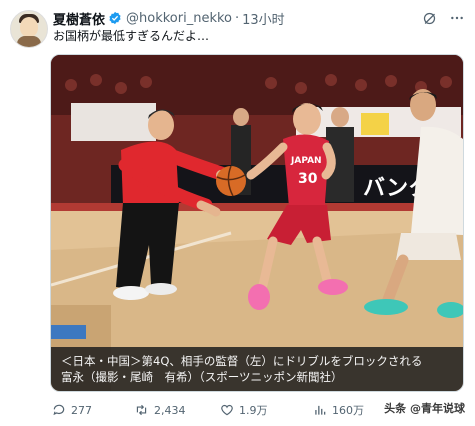 The image size is (475, 426). I want to click on avatar, so click(29, 29).